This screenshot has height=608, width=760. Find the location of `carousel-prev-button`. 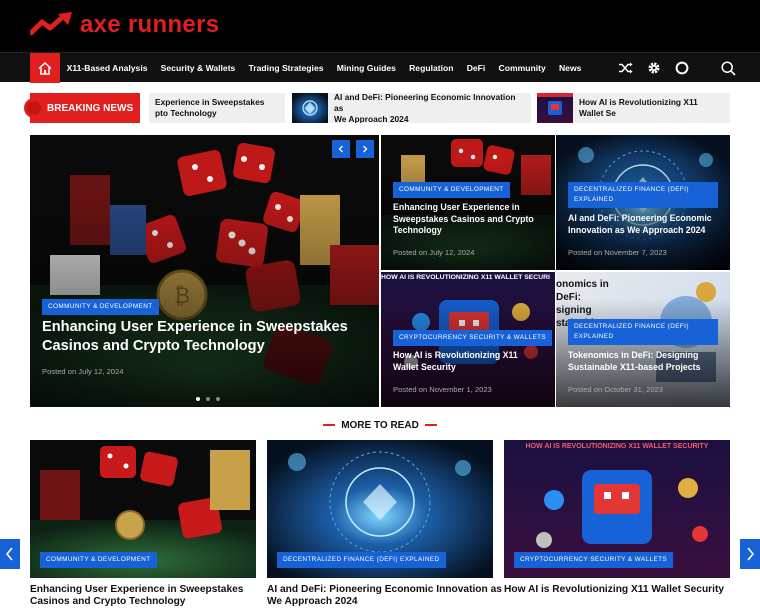

carousel-prev-button is located at coordinates (10, 554).